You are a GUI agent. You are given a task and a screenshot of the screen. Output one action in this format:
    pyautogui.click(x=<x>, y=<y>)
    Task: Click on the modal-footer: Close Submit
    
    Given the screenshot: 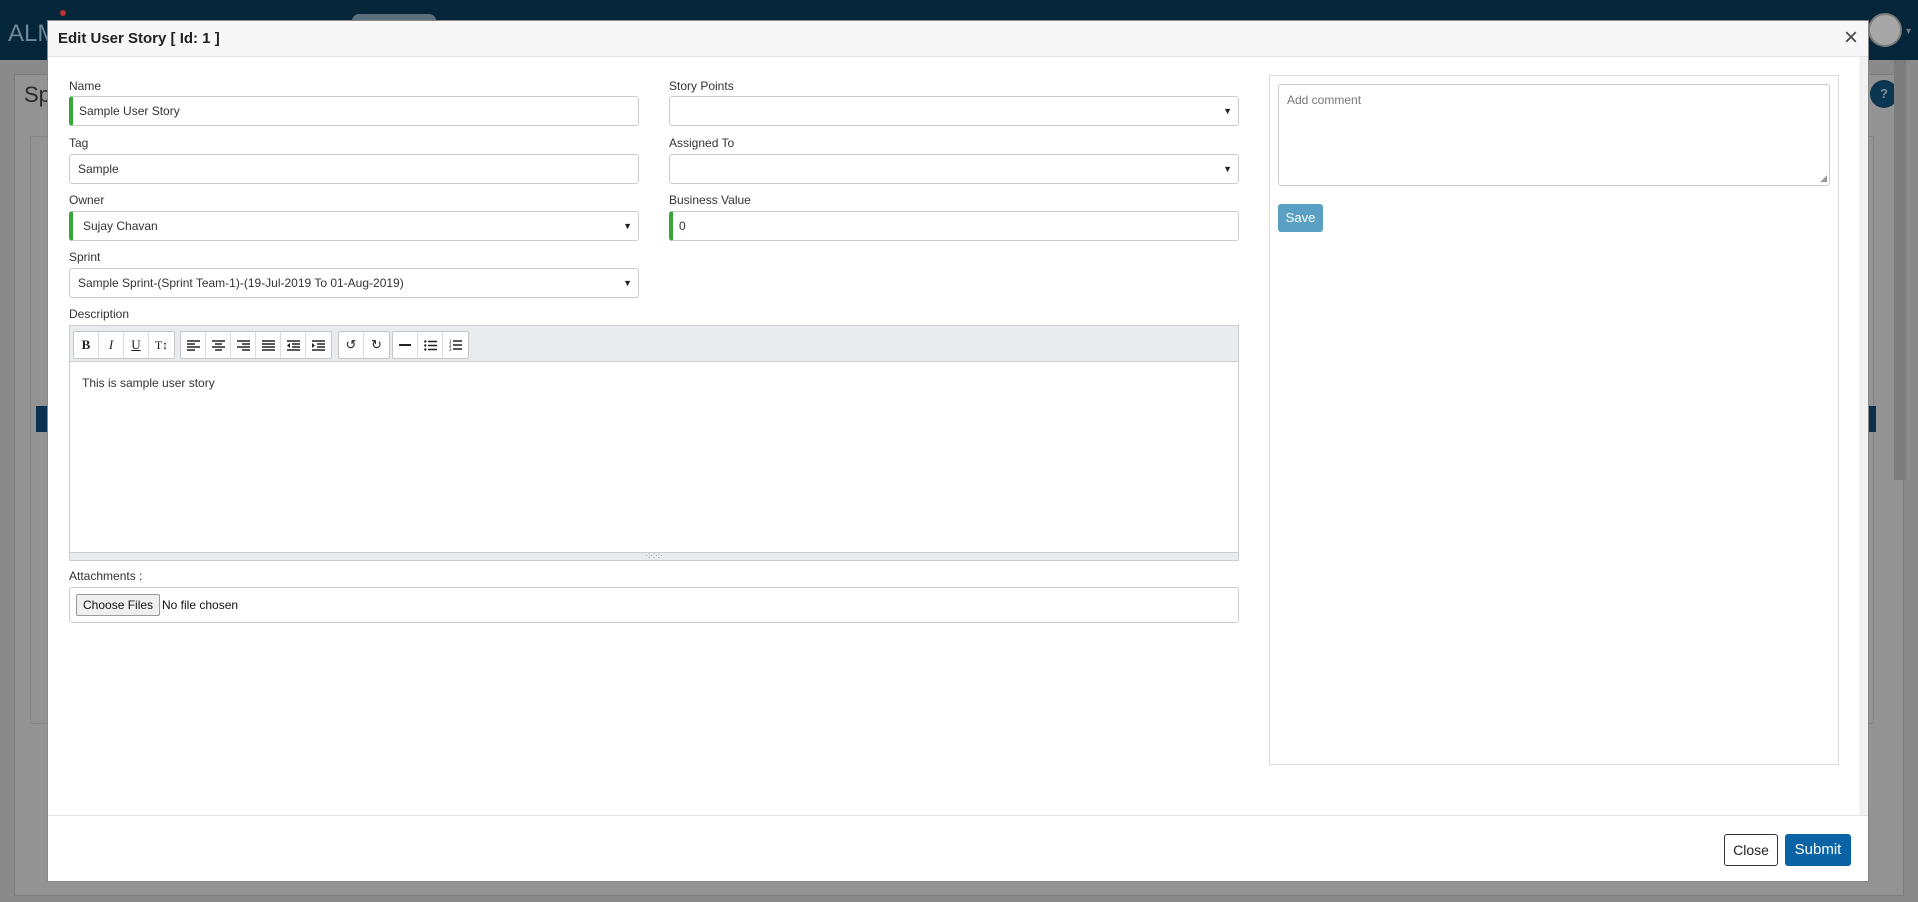 What is the action you would take?
    pyautogui.click(x=958, y=849)
    